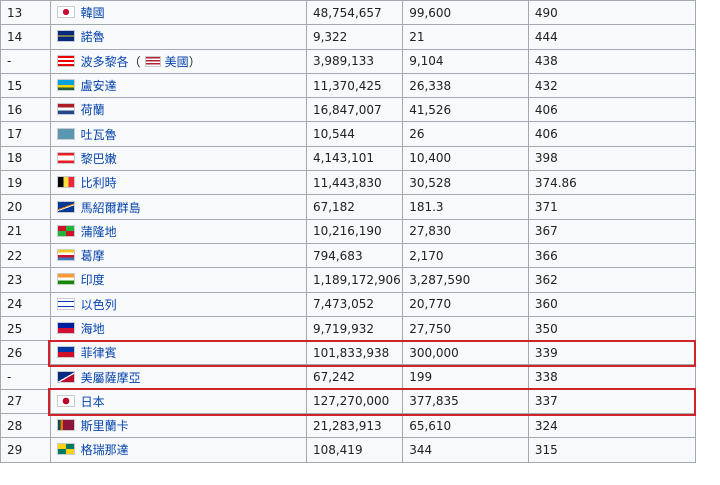  I want to click on jp-flag-icon, so click(65, 400).